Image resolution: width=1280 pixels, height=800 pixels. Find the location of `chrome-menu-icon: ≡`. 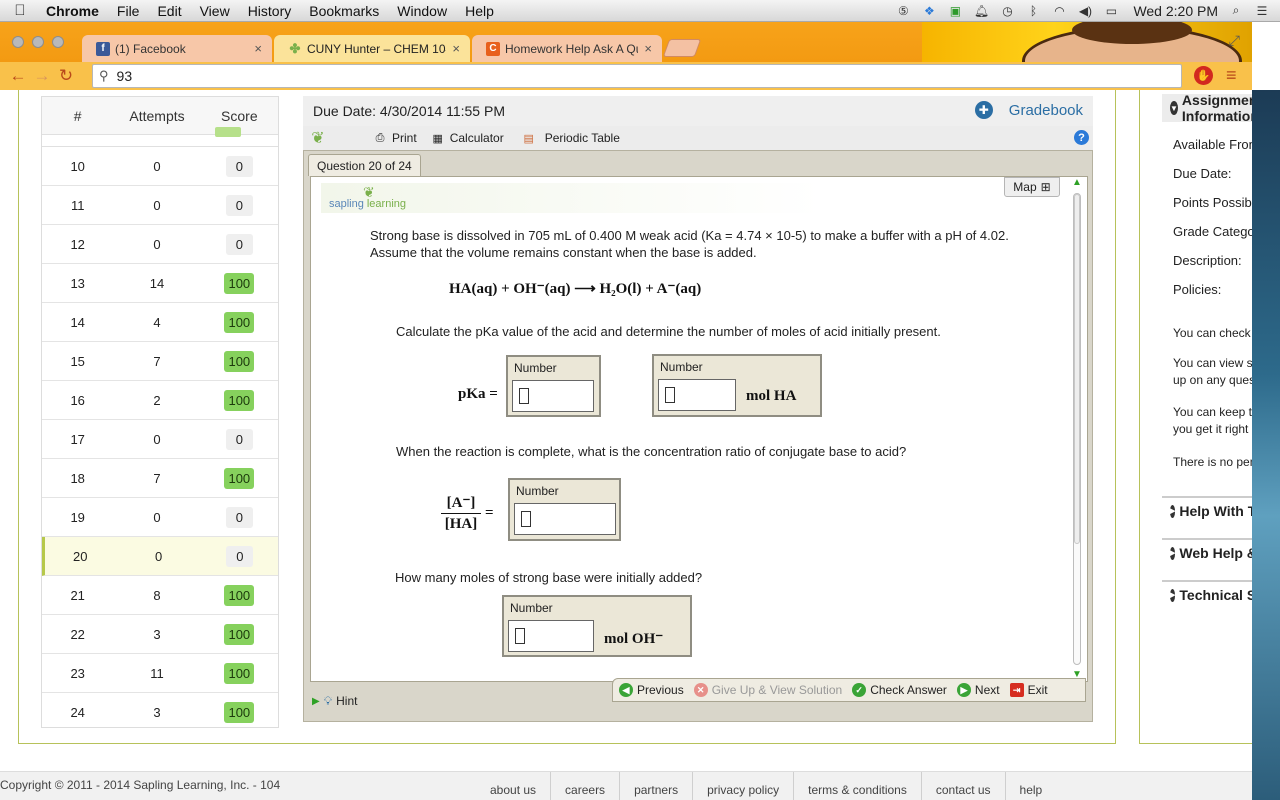

chrome-menu-icon: ≡ is located at coordinates (1231, 75).